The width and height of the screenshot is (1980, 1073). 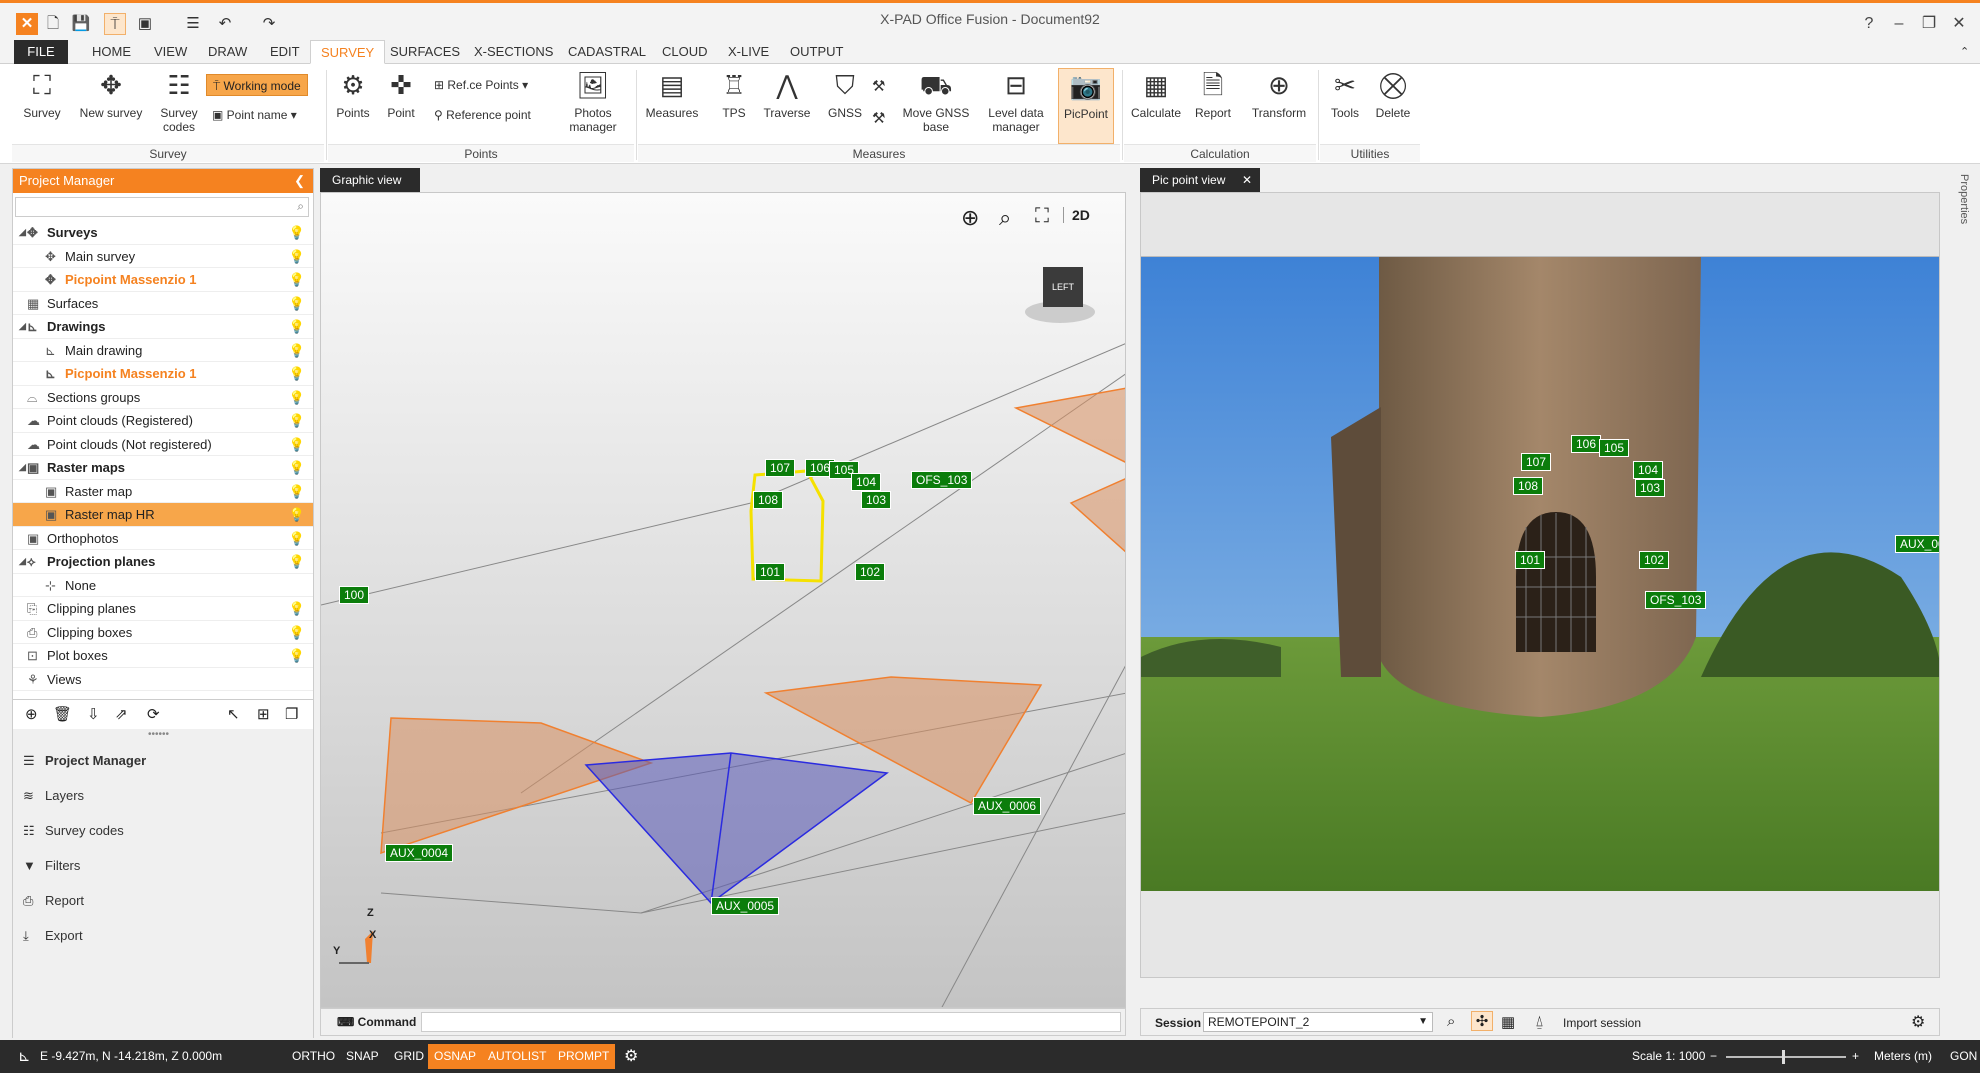 What do you see at coordinates (53, 901) in the screenshot?
I see `nav-report: ⎙ Report` at bounding box center [53, 901].